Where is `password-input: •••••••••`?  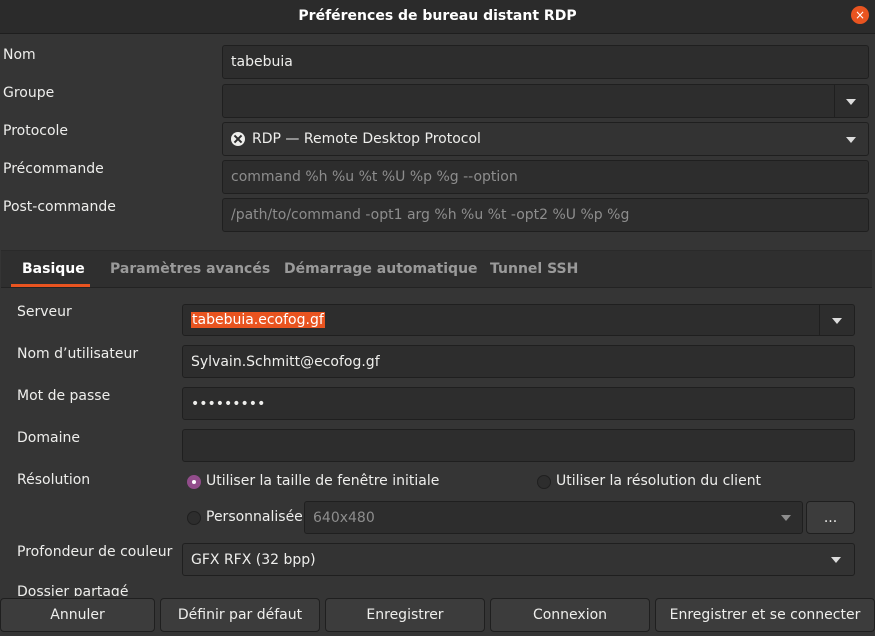 password-input: ••••••••• is located at coordinates (518, 403).